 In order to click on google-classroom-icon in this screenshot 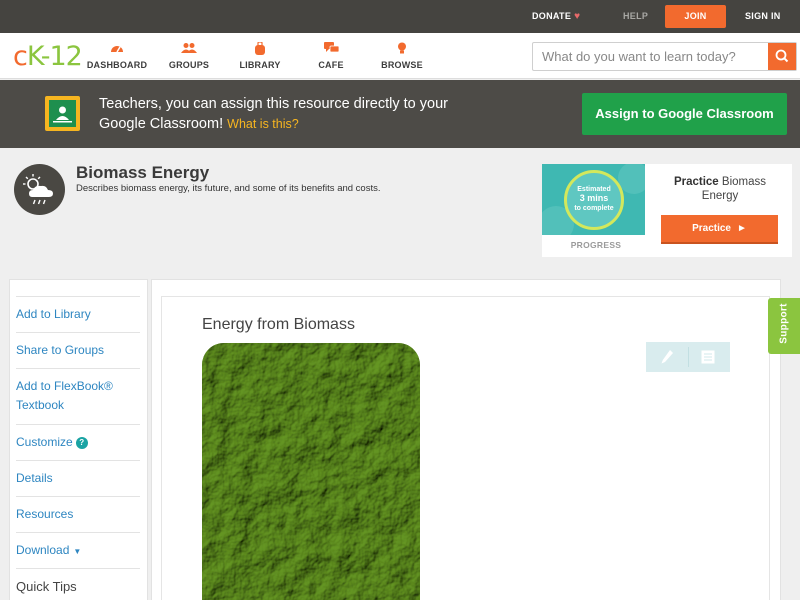, I will do `click(62, 113)`.